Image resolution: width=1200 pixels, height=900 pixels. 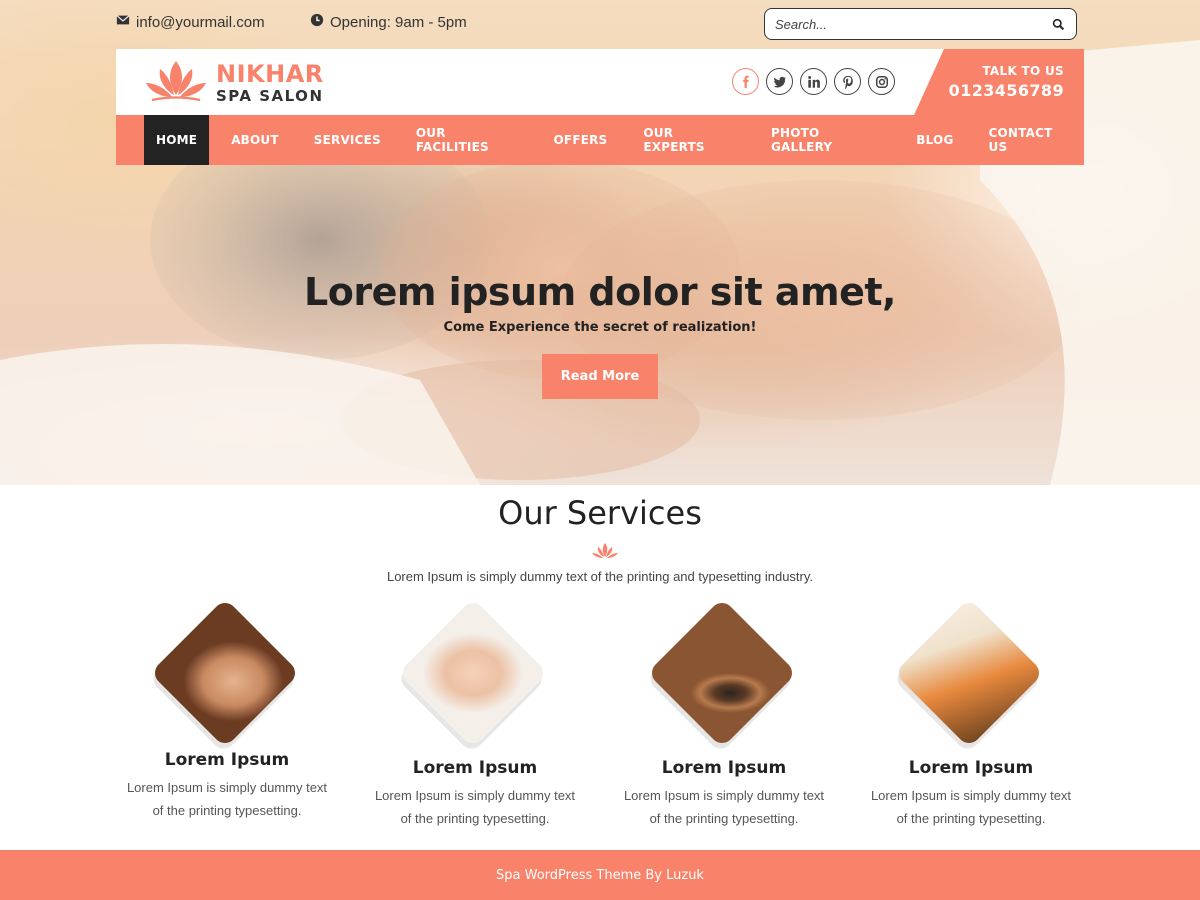 I want to click on services-title: Our Services, so click(x=600, y=513).